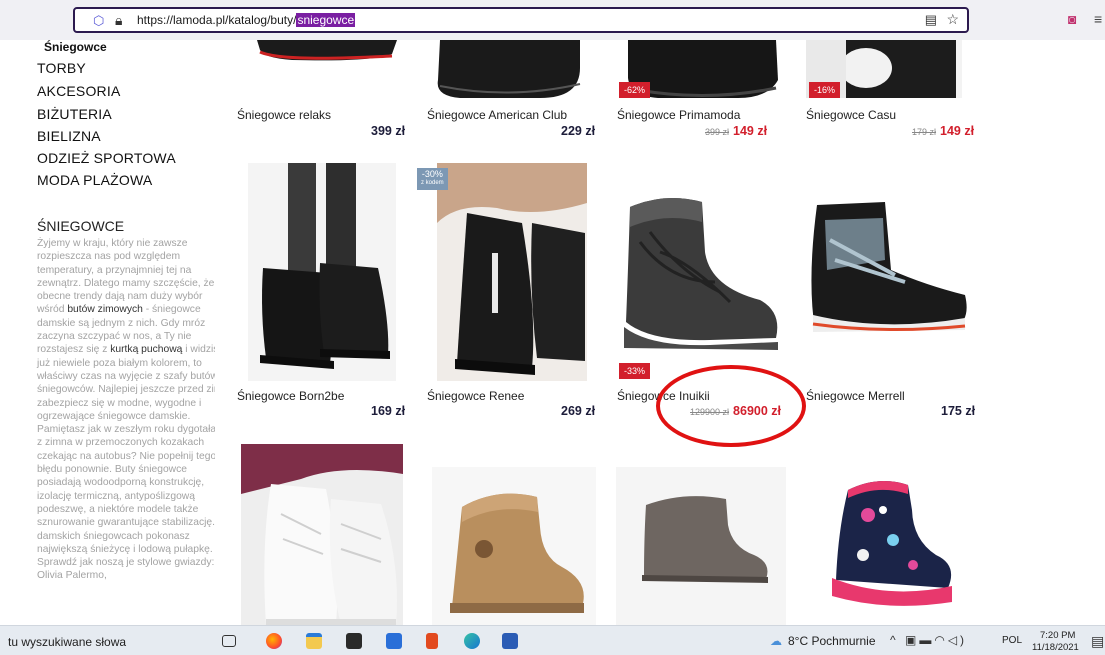  I want to click on discount-badge: -16%, so click(825, 90).